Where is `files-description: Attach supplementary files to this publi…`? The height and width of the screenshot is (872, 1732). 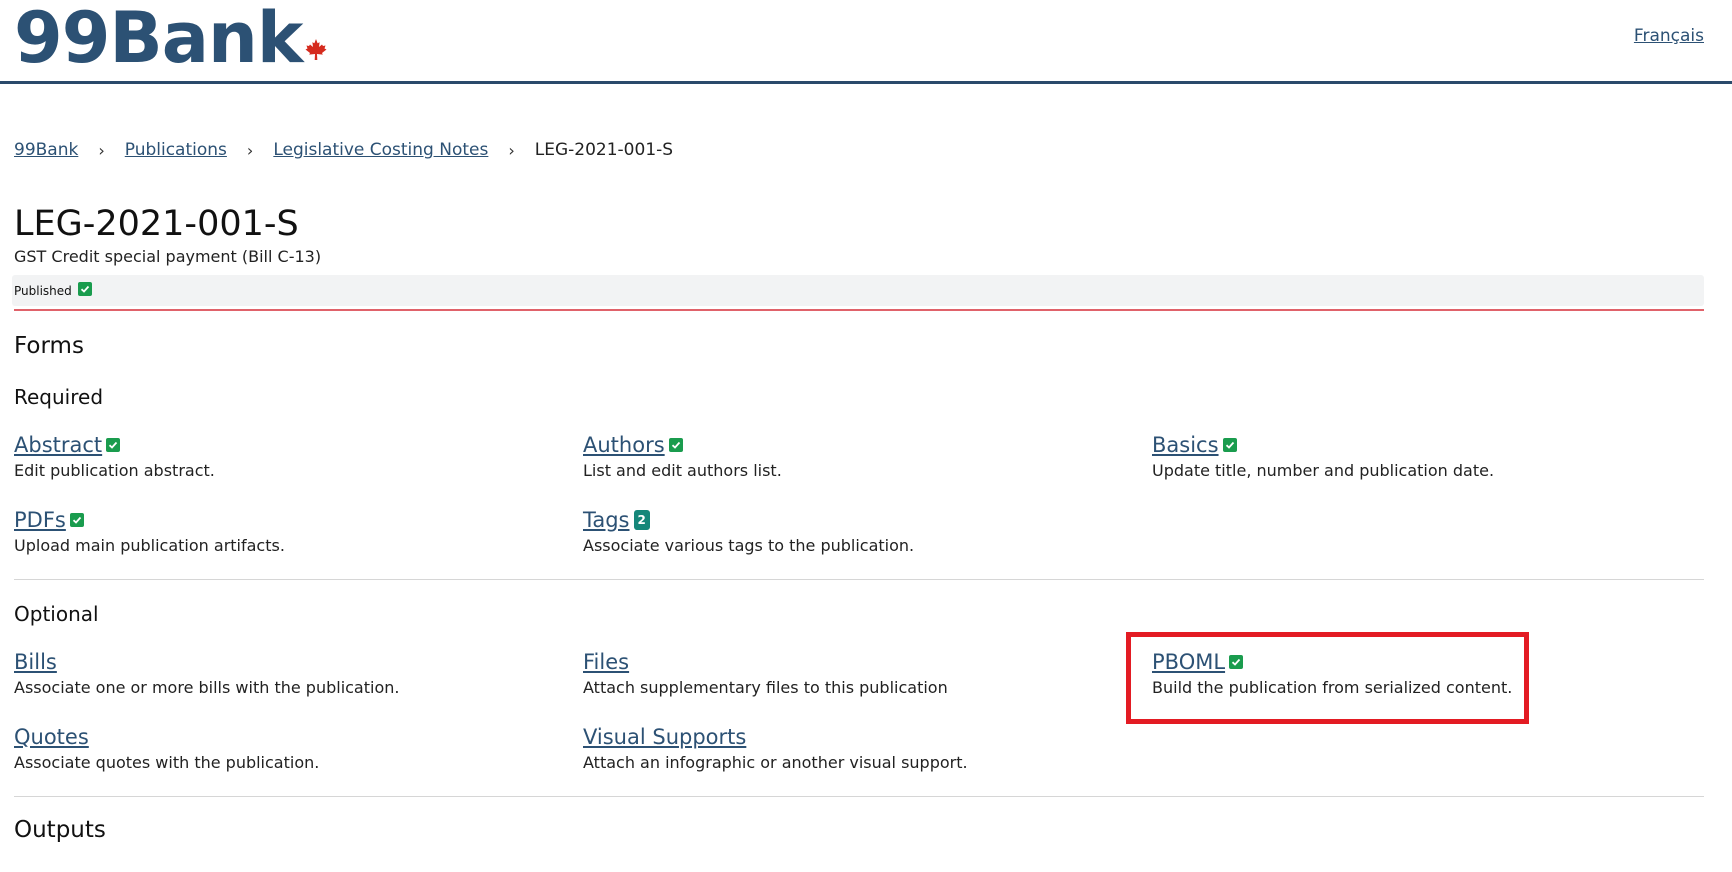 files-description: Attach supplementary files to this publi… is located at coordinates (765, 687).